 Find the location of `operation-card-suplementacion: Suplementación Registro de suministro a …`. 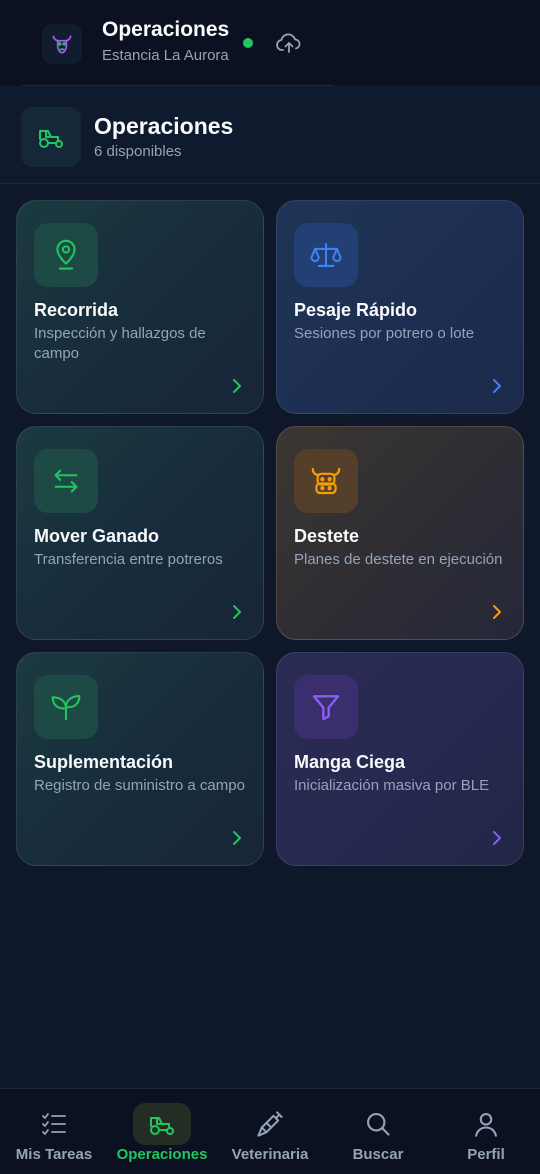

operation-card-suplementacion: Suplementación Registro de suministro a … is located at coordinates (140, 759).